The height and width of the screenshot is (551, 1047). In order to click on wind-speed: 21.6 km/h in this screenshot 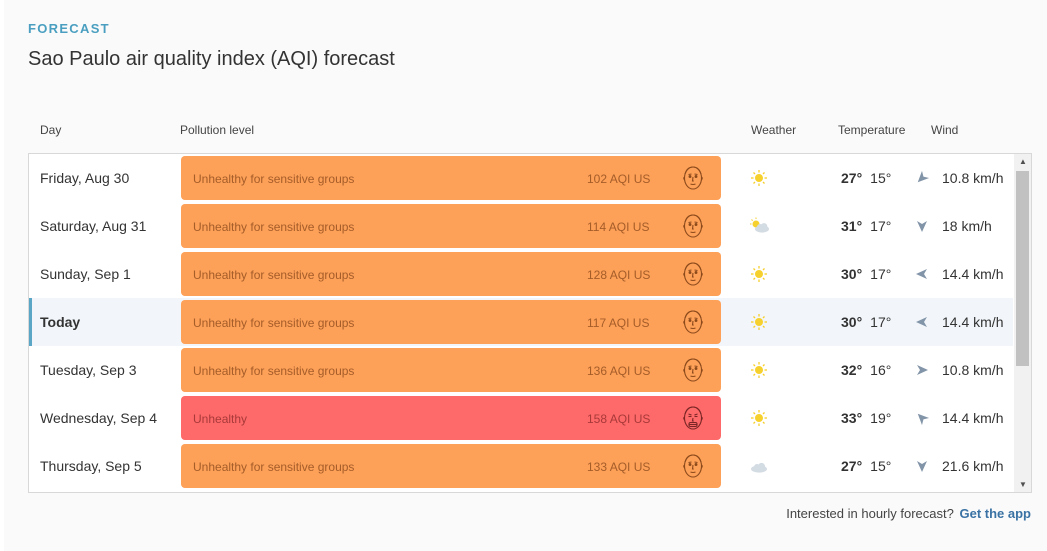, I will do `click(973, 466)`.